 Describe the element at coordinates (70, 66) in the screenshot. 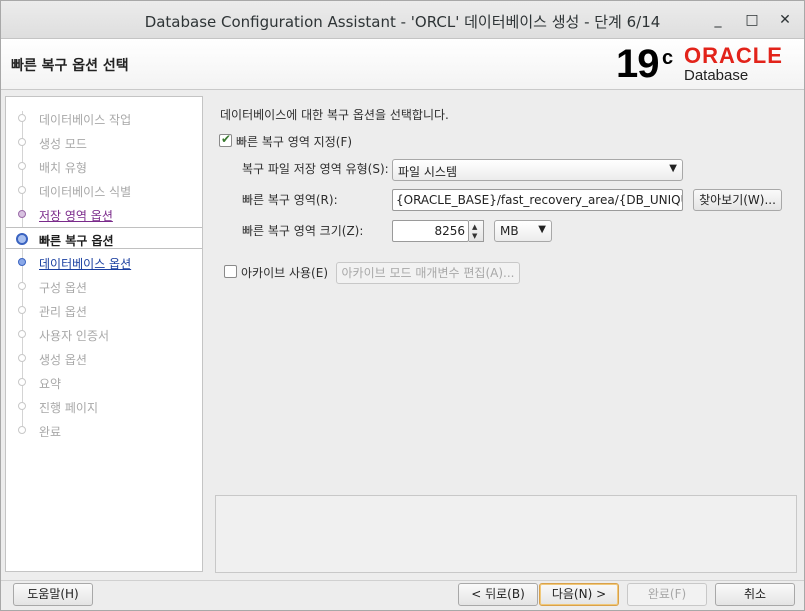

I see `page-title: 빠른 복구 옵션 선택` at that location.